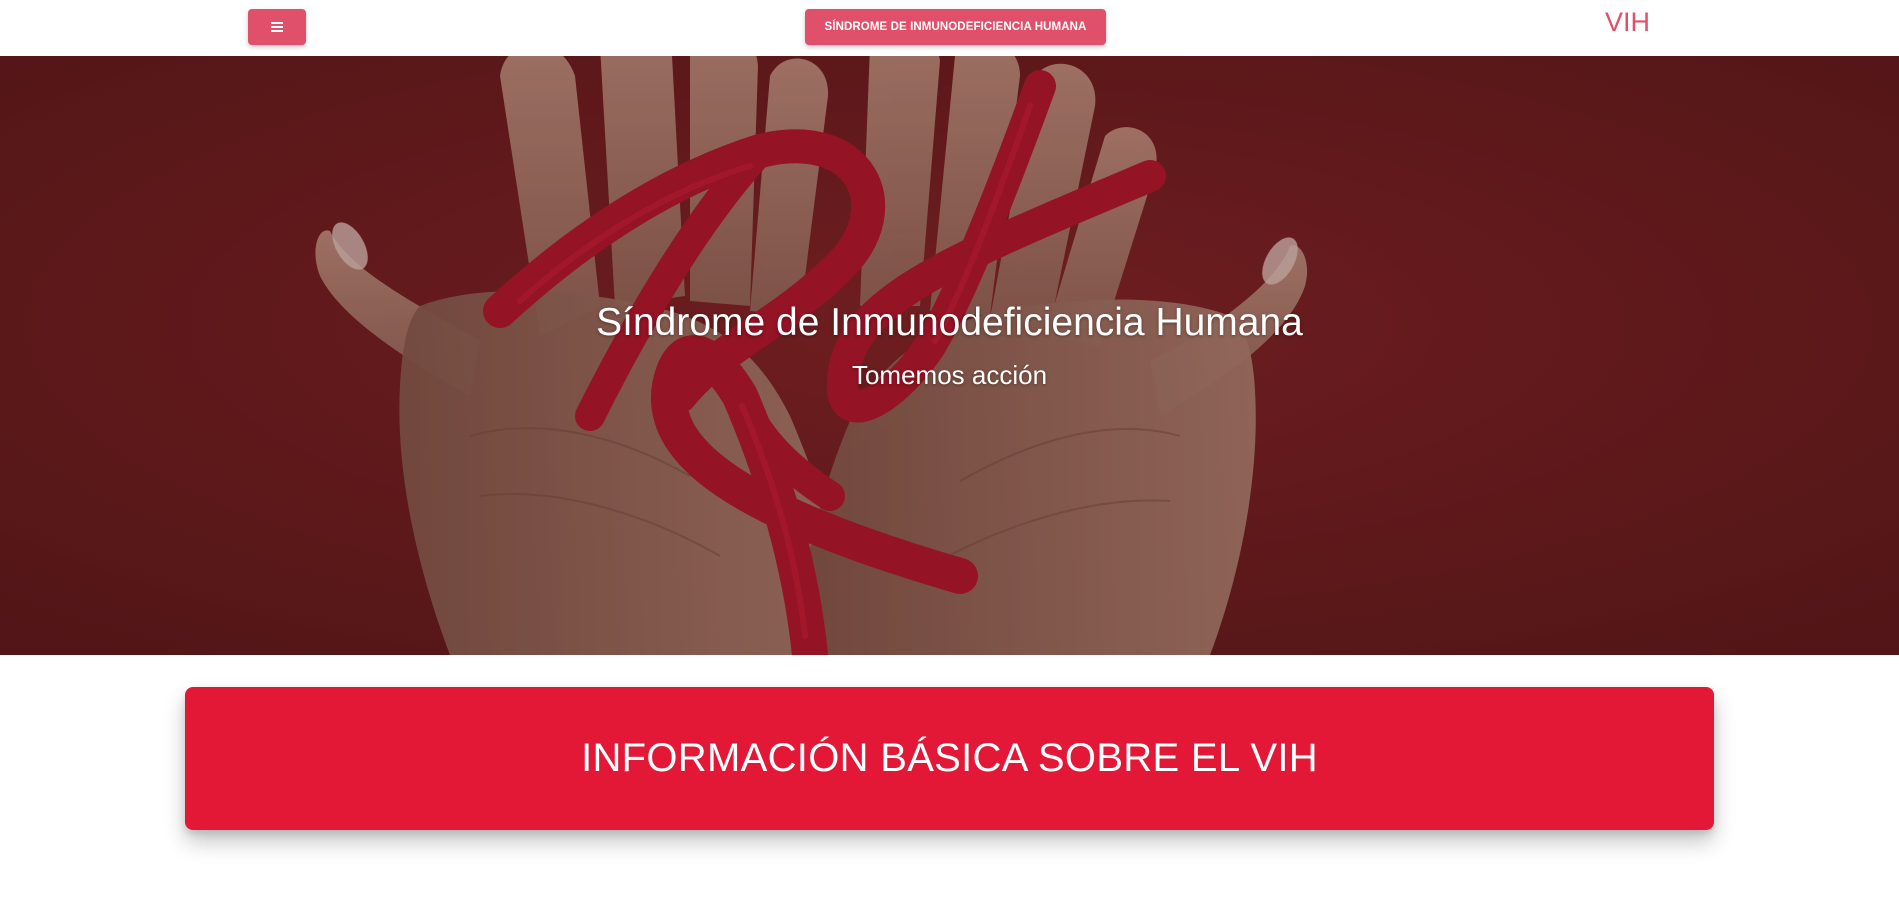 The width and height of the screenshot is (1899, 900). What do you see at coordinates (1627, 22) in the screenshot?
I see `brand-logo-link: VIH` at bounding box center [1627, 22].